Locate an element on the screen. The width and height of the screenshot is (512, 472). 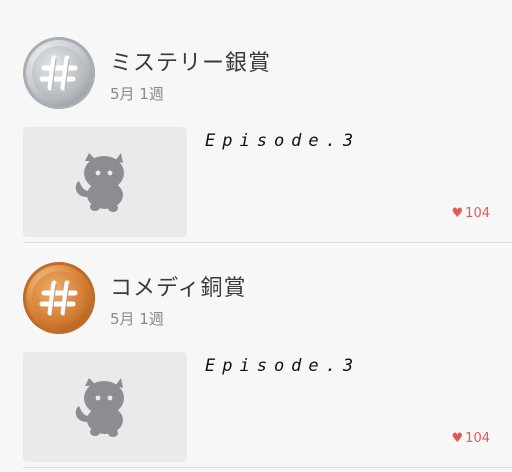
award-title: コメディ銅賞 is located at coordinates (178, 288).